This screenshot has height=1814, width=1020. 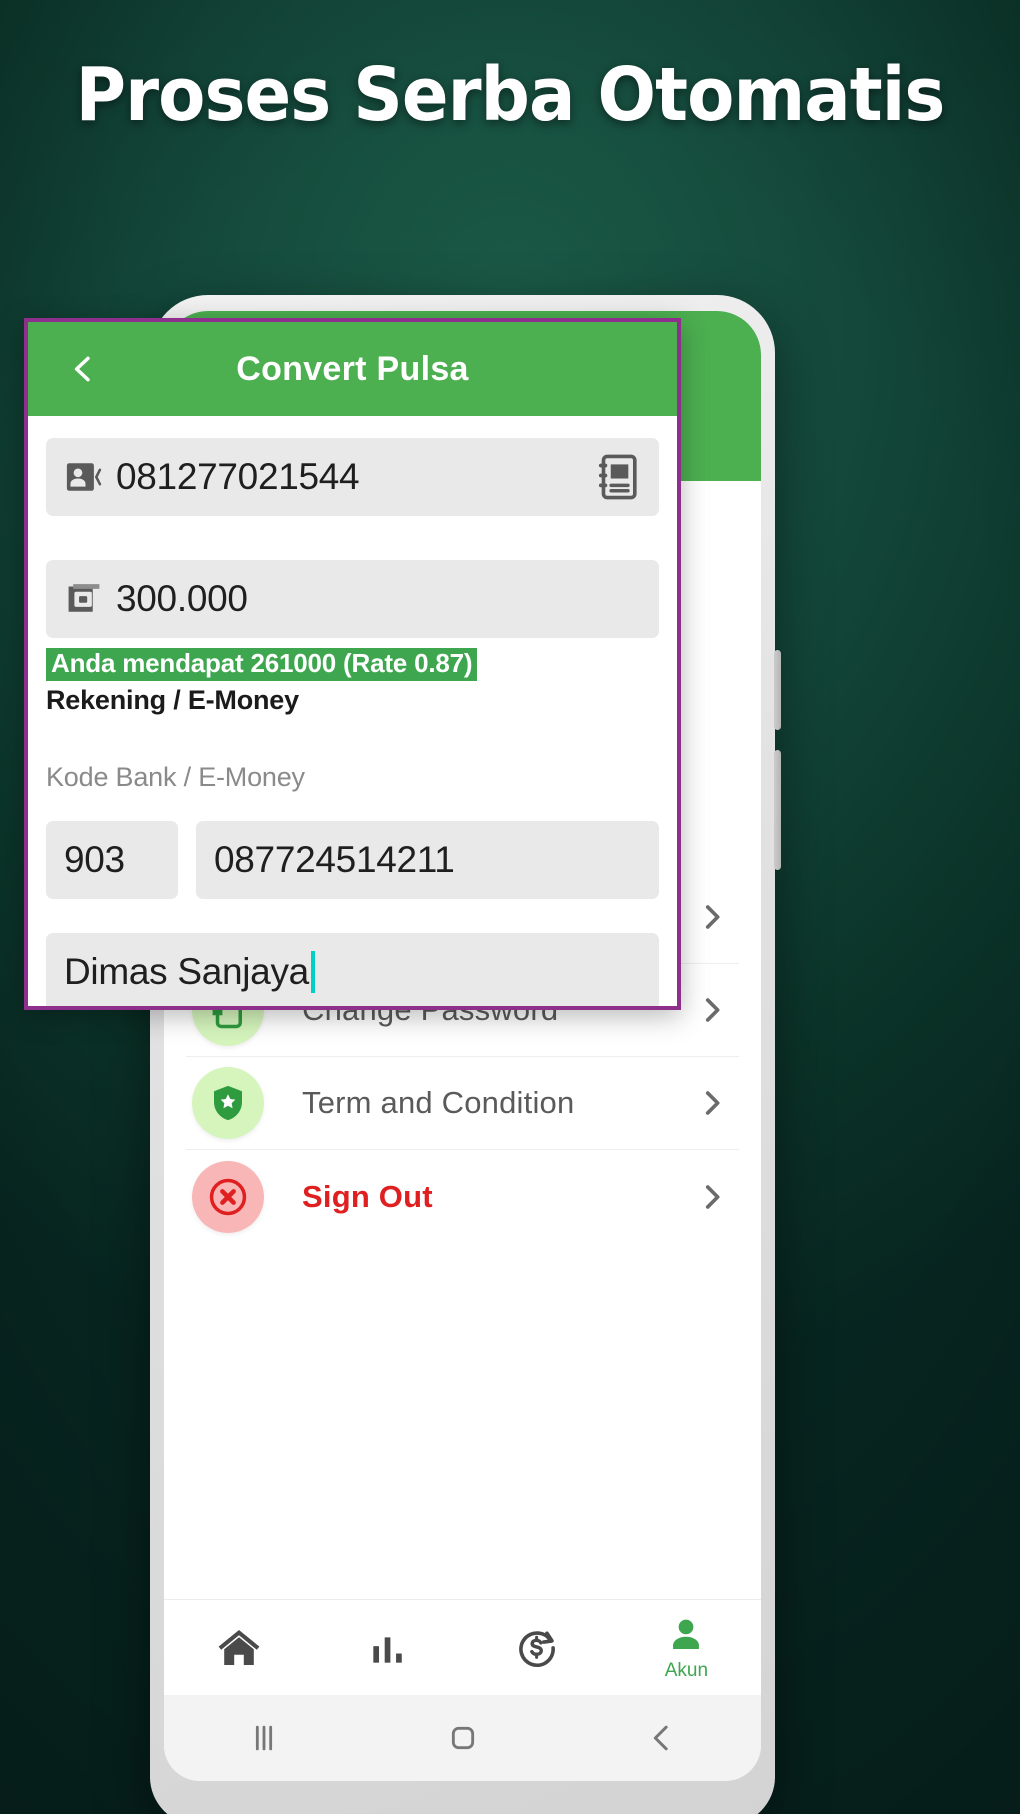 I want to click on nav-item-report, so click(x=387, y=1648).